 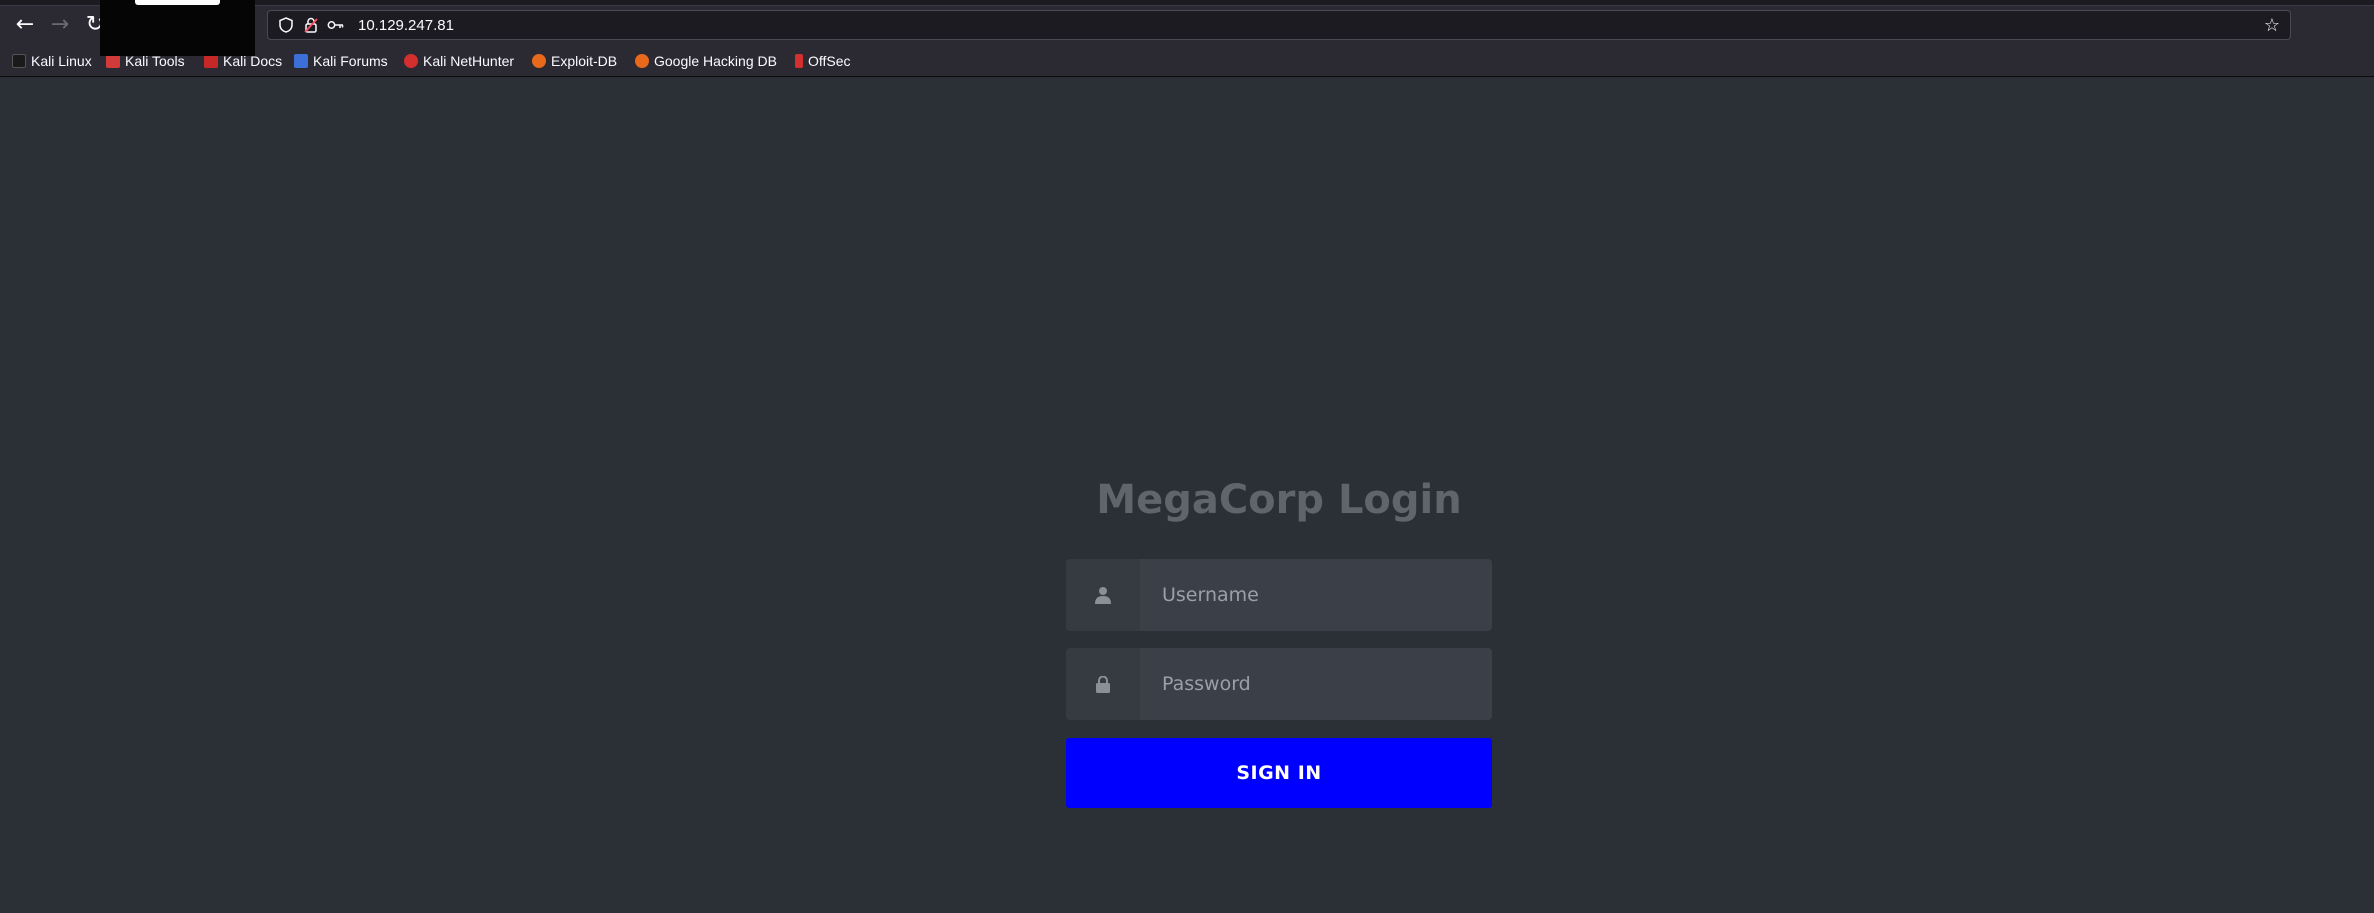 I want to click on bookmark-kali-linux: Kali Linux, so click(x=52, y=61).